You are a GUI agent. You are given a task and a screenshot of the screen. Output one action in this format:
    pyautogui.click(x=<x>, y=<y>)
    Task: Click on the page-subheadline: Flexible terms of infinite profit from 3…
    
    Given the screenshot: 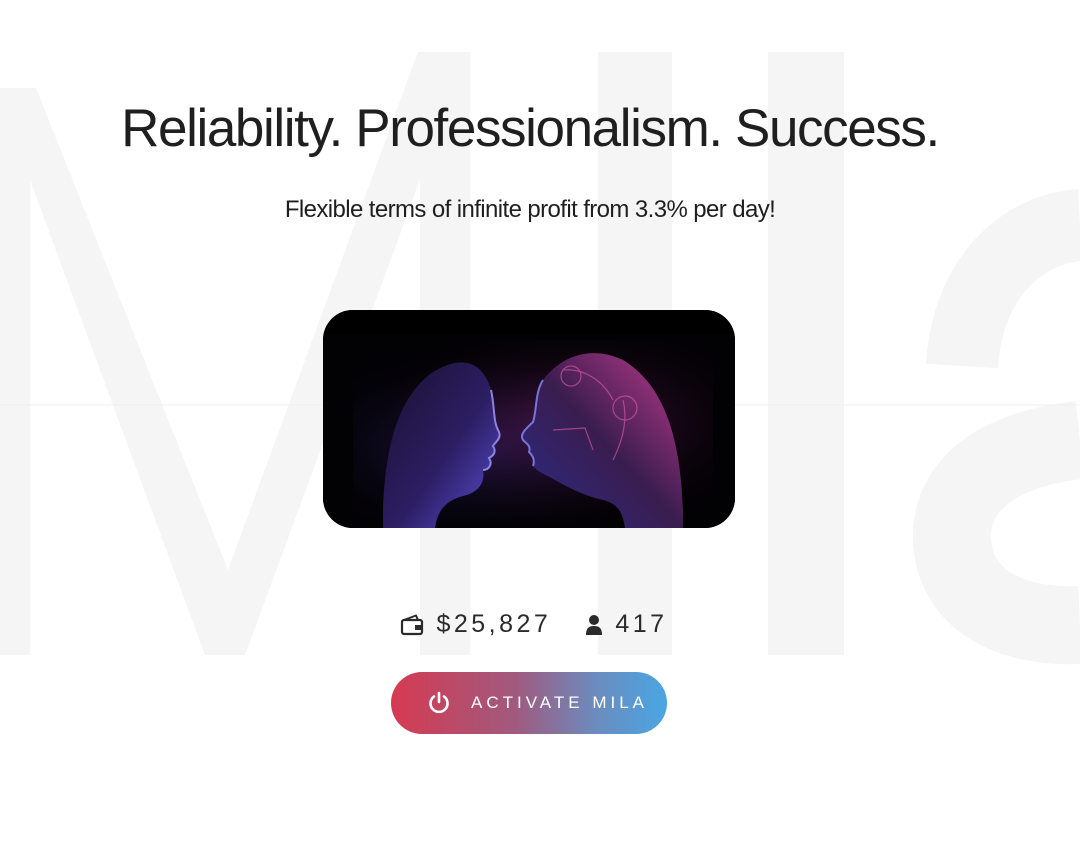 What is the action you would take?
    pyautogui.click(x=530, y=209)
    